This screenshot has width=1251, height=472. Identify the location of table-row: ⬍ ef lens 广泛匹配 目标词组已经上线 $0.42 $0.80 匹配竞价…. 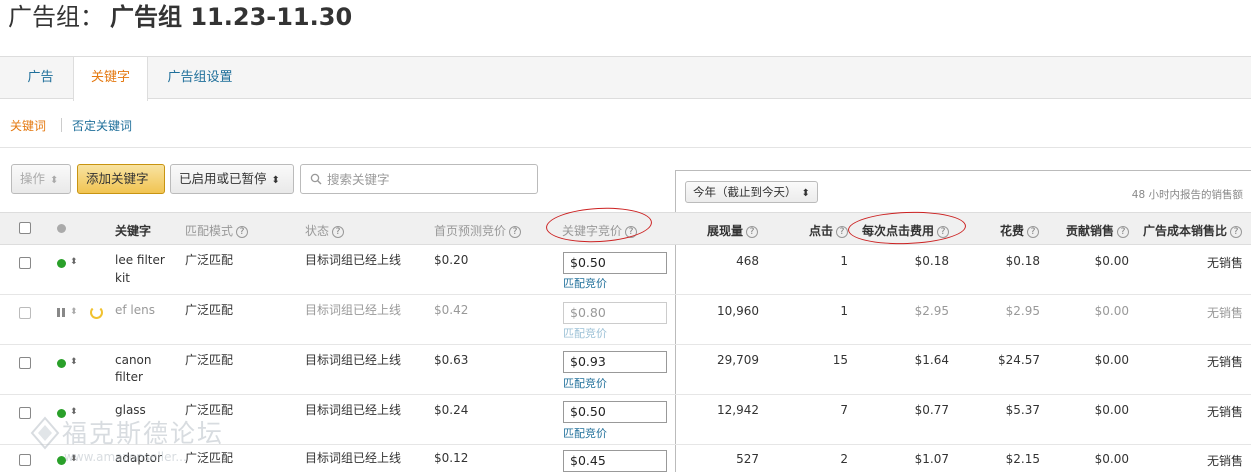
(625, 320).